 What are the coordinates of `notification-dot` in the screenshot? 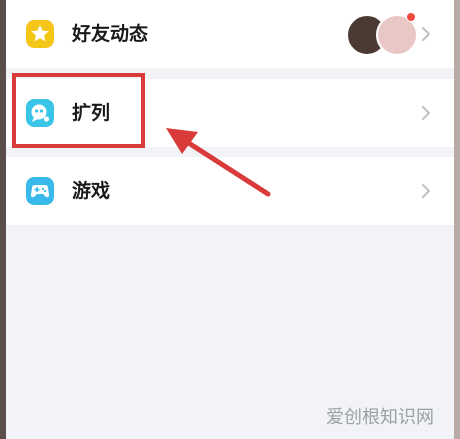 It's located at (411, 17).